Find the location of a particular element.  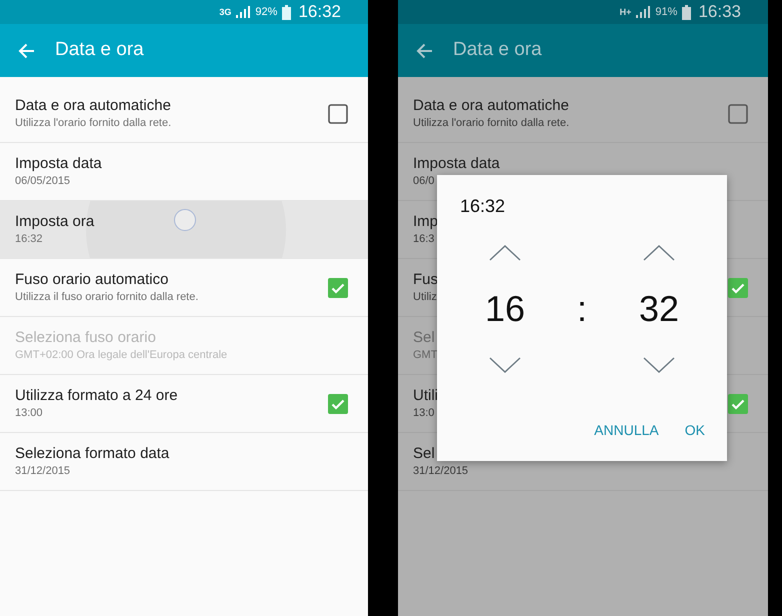

battery-percent: 91% is located at coordinates (666, 12).